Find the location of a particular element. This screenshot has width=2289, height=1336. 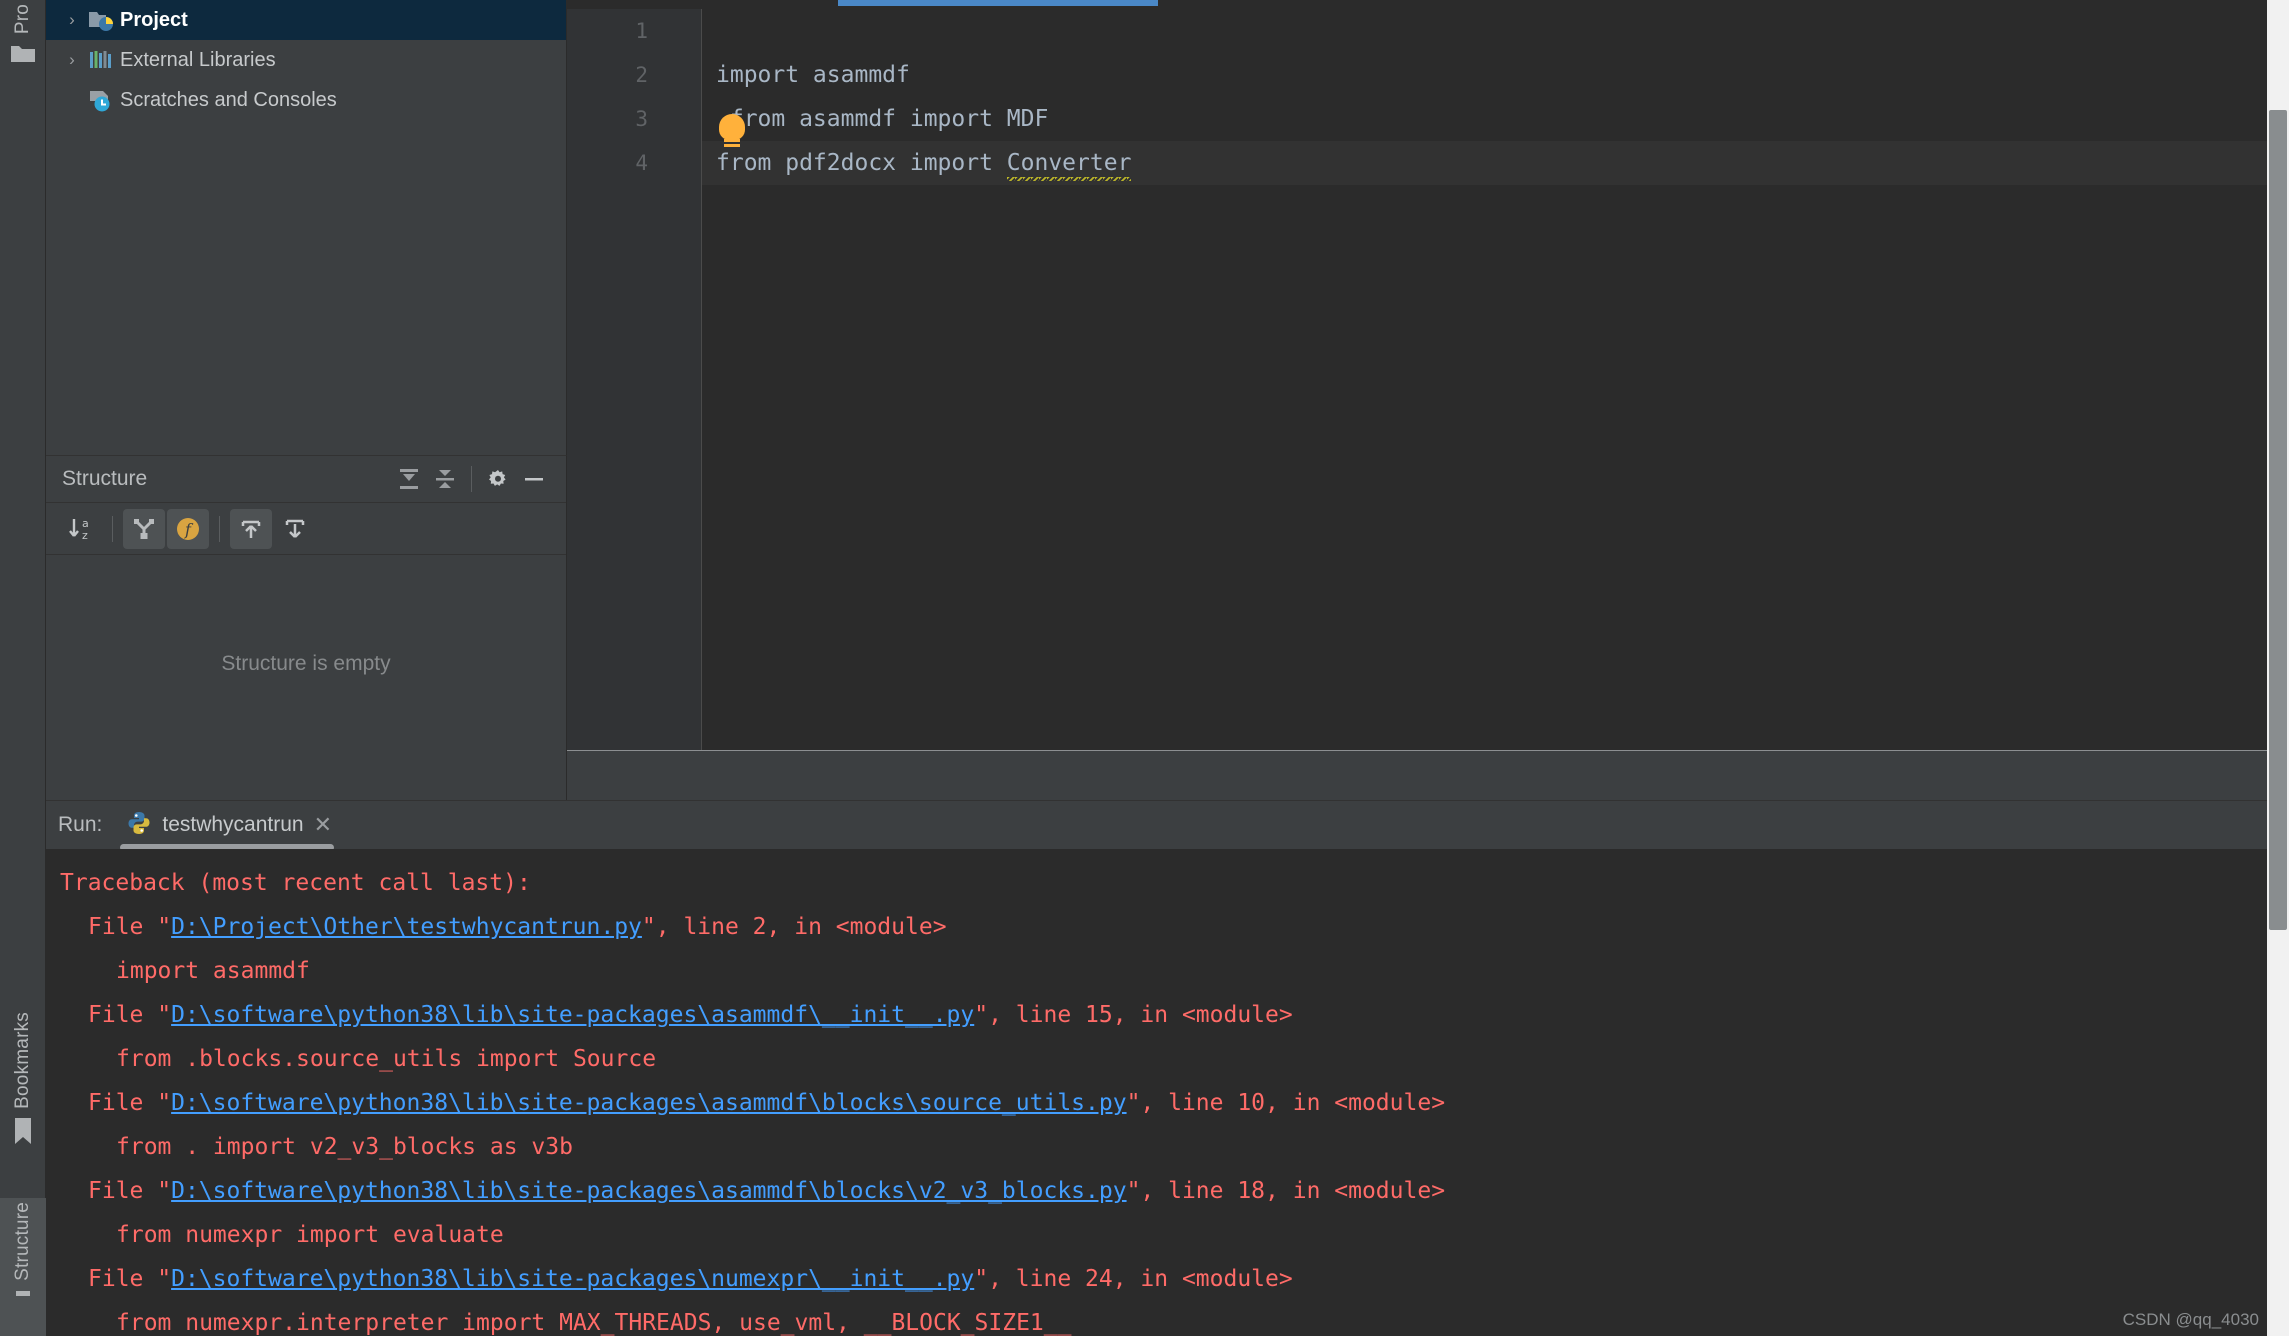

scratches-clock-icon is located at coordinates (101, 100).